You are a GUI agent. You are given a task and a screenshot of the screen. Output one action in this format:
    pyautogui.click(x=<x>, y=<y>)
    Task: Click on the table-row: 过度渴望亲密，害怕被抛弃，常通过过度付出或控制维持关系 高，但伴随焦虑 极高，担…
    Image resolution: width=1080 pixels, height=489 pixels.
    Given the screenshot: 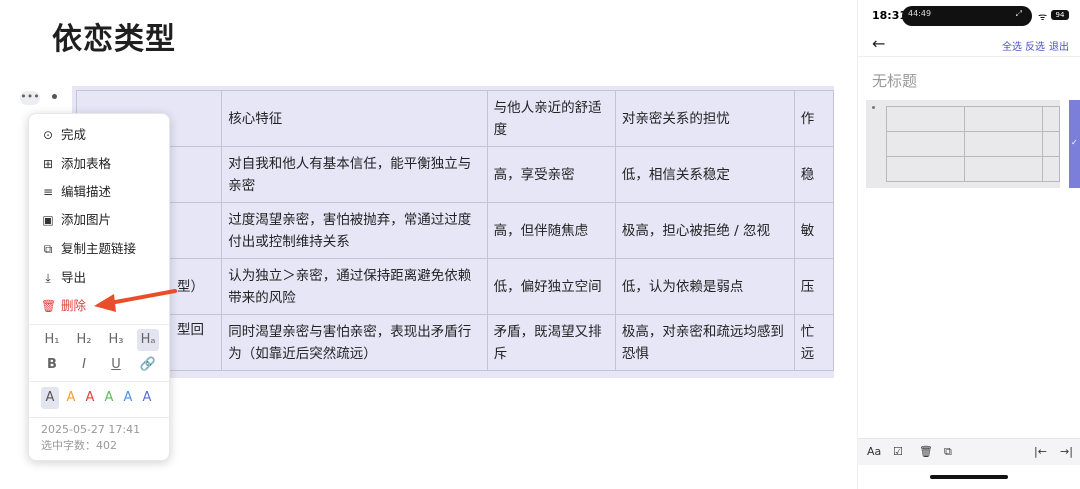 What is the action you would take?
    pyautogui.click(x=454, y=230)
    